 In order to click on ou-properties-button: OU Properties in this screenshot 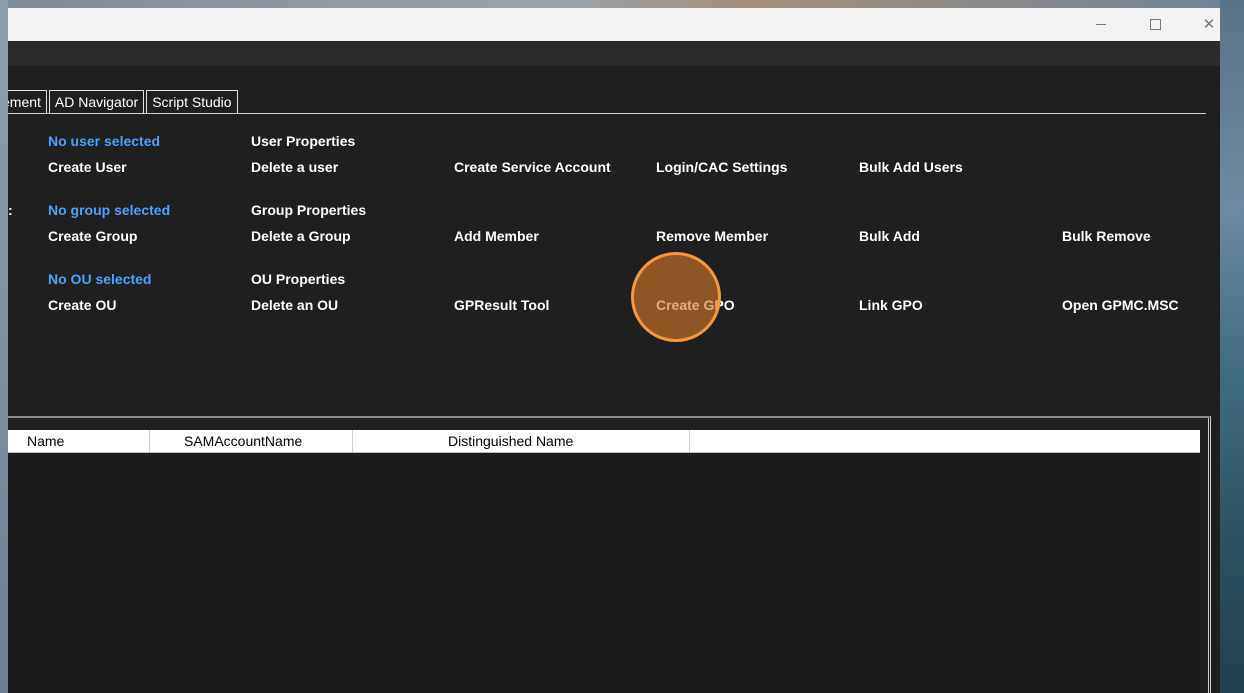, I will do `click(298, 279)`.